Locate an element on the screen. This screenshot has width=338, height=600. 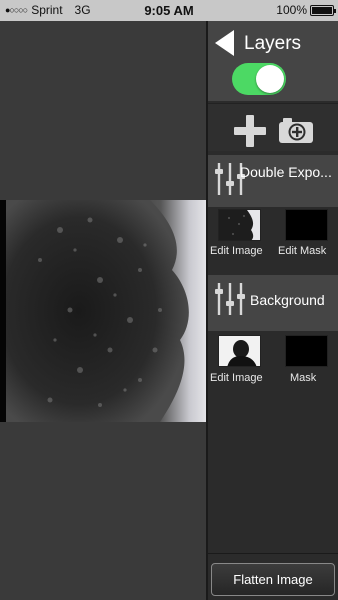
layer-thumbs: Edit Image Mask is located at coordinates (273, 366).